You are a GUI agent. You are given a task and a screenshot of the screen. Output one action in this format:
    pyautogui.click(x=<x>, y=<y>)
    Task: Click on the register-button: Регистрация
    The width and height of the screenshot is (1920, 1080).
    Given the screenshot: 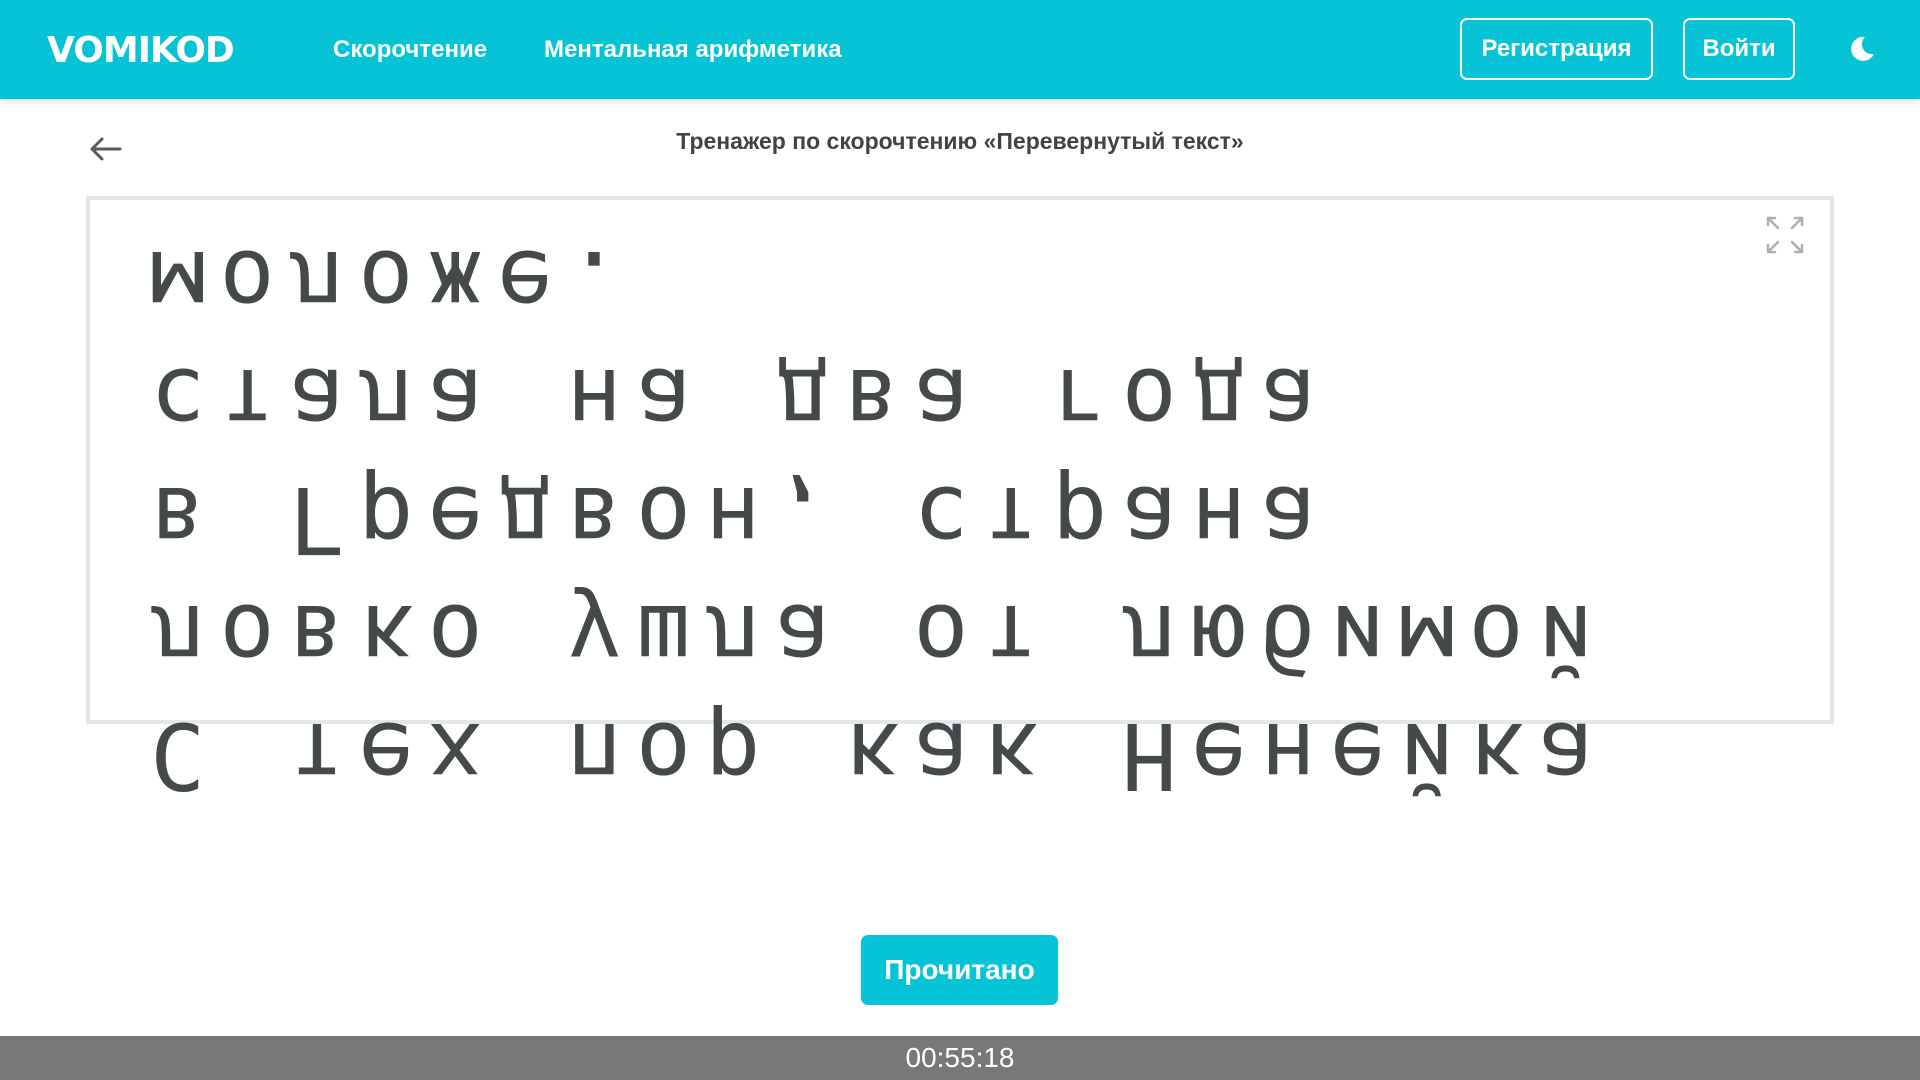 What is the action you would take?
    pyautogui.click(x=1556, y=49)
    